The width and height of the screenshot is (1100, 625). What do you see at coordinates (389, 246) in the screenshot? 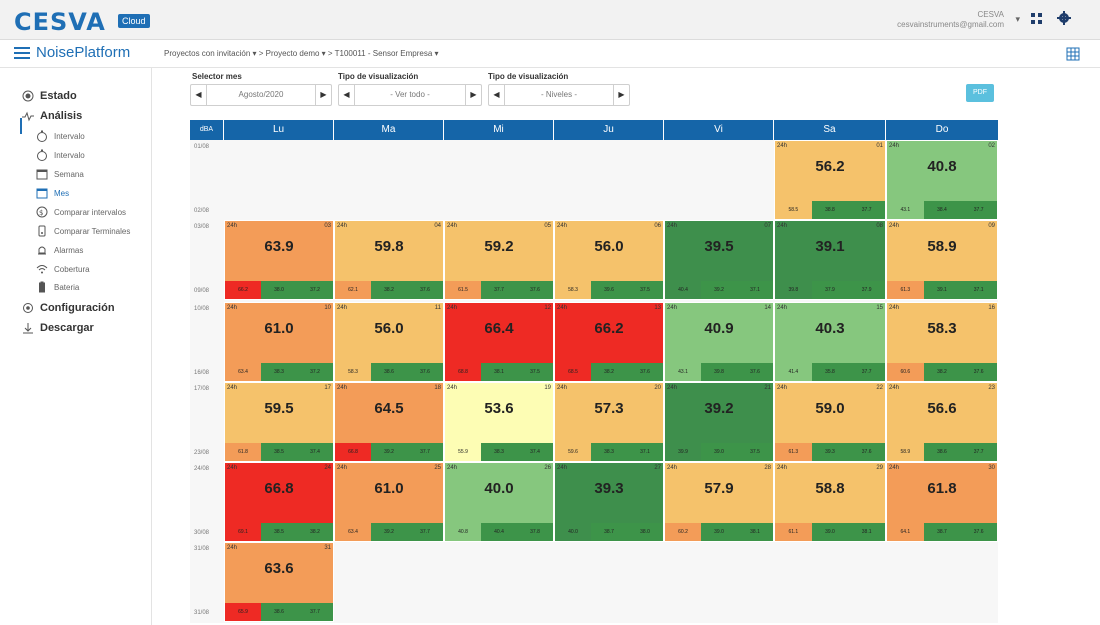
I see `day-level-value: 59.8` at bounding box center [389, 246].